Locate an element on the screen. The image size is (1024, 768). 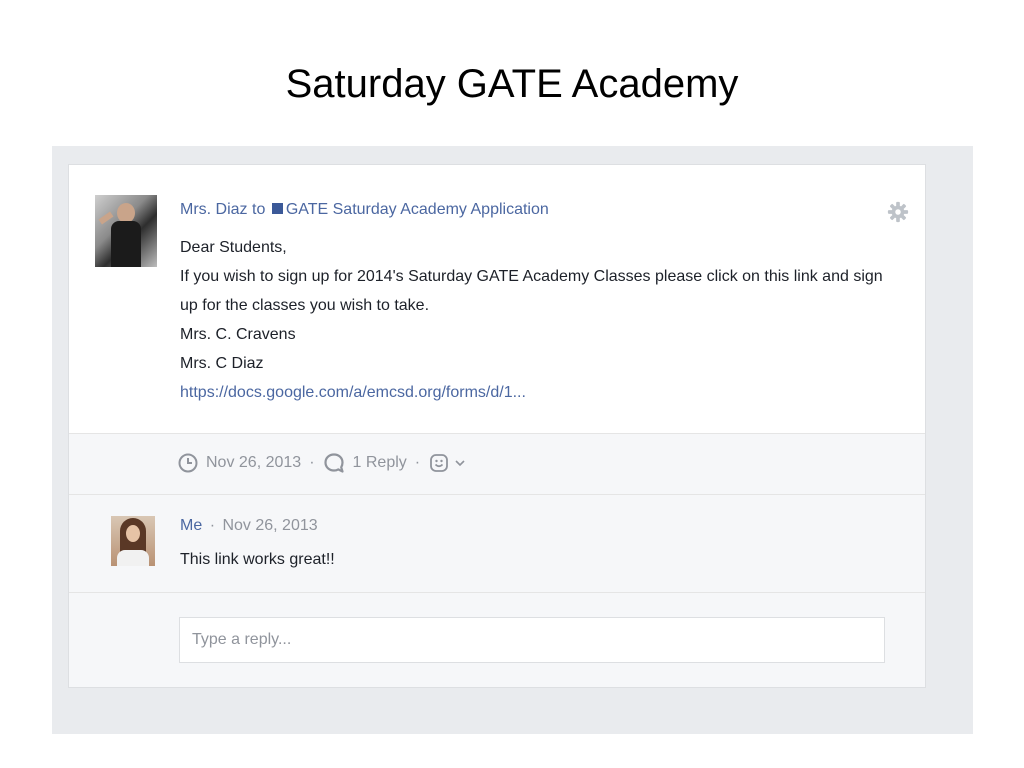
body-line: Dear Students, is located at coordinates (233, 247).